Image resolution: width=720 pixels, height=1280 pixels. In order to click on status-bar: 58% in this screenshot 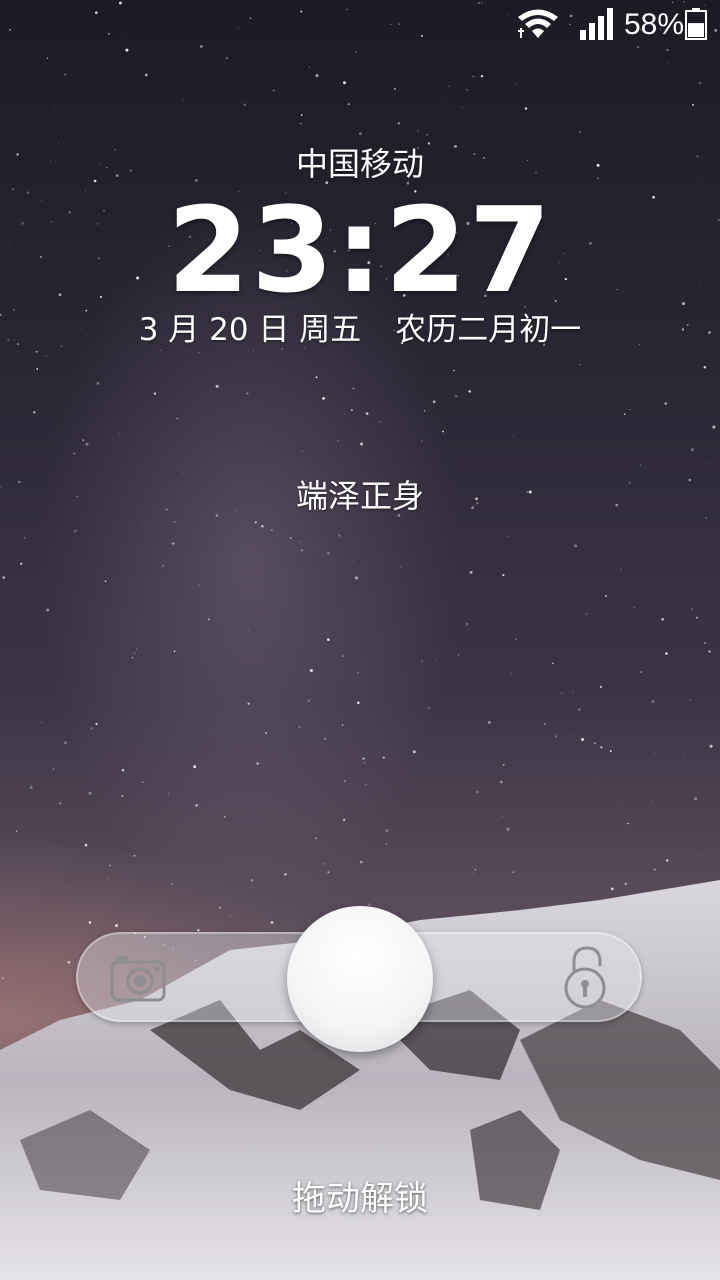, I will do `click(360, 25)`.